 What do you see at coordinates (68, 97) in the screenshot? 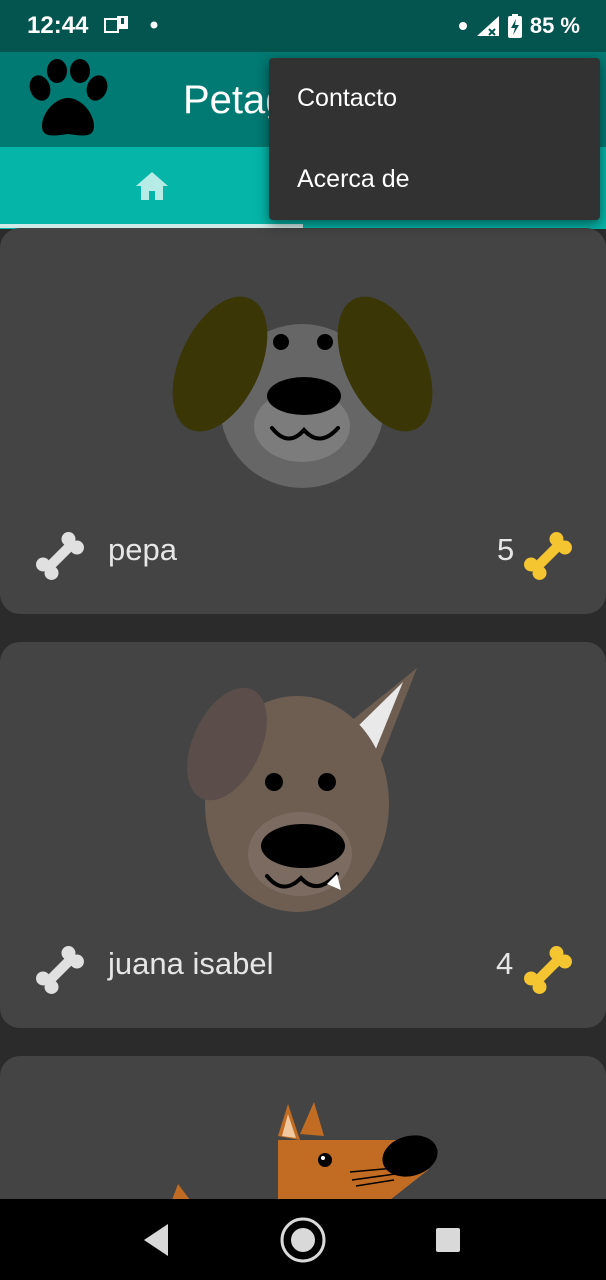
I see `paw-icon` at bounding box center [68, 97].